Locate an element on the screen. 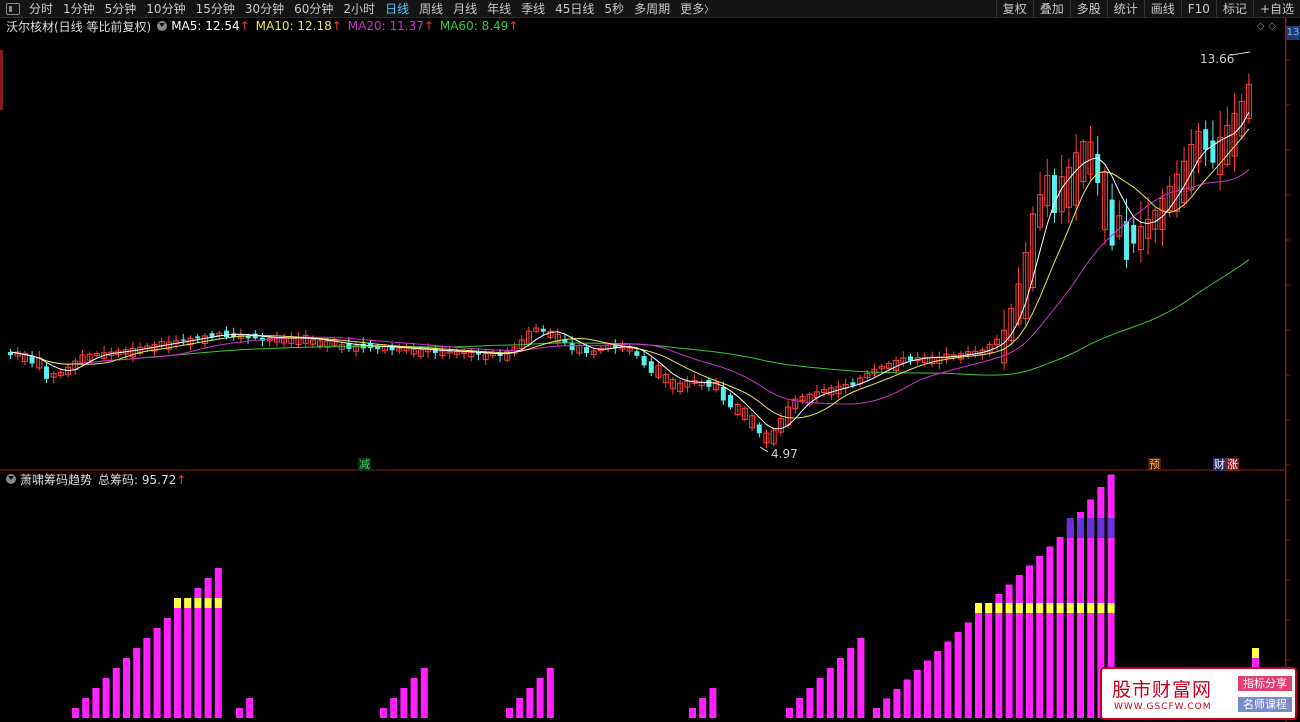 Image resolution: width=1300 pixels, height=722 pixels. watermark-title: 股市财富网 is located at coordinates (1162, 690).